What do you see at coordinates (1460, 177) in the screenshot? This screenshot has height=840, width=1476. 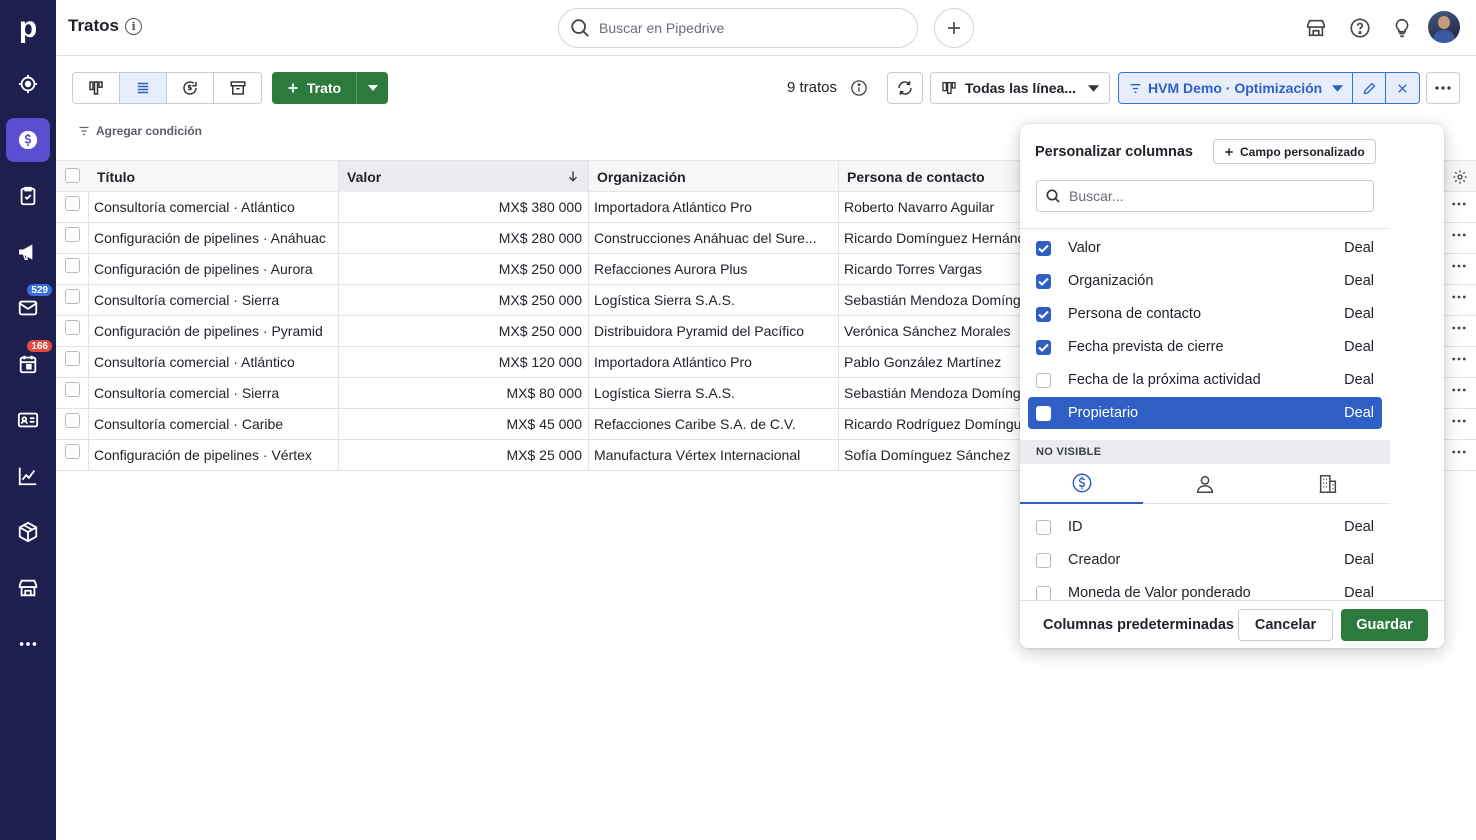 I see `column-settings-gear-icon` at bounding box center [1460, 177].